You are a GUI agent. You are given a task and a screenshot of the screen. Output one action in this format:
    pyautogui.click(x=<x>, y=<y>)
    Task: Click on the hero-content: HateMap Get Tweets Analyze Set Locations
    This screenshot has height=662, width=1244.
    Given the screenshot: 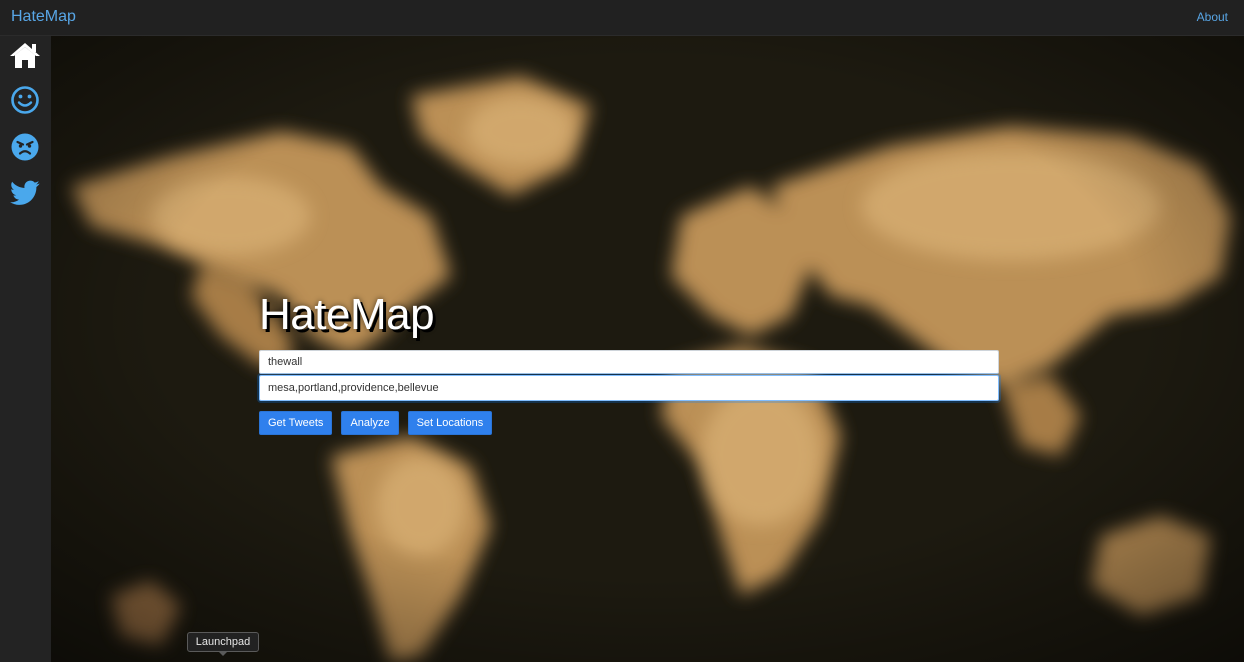 What is the action you would take?
    pyautogui.click(x=629, y=362)
    